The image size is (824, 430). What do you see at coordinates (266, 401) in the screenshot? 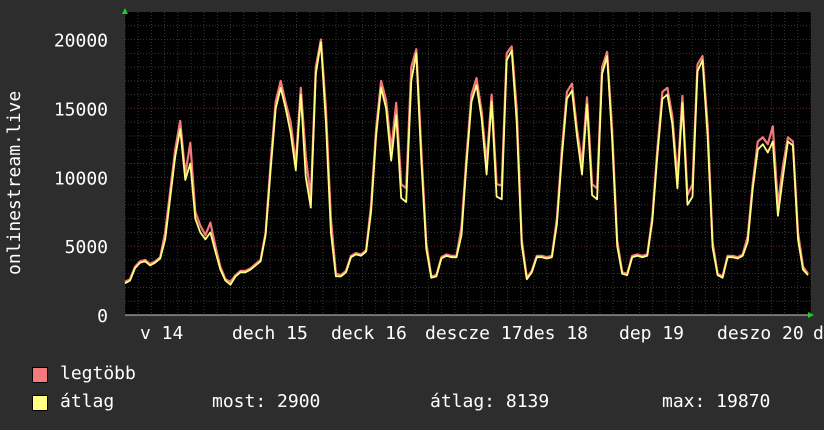
I see `stat-current: most: 2900` at bounding box center [266, 401].